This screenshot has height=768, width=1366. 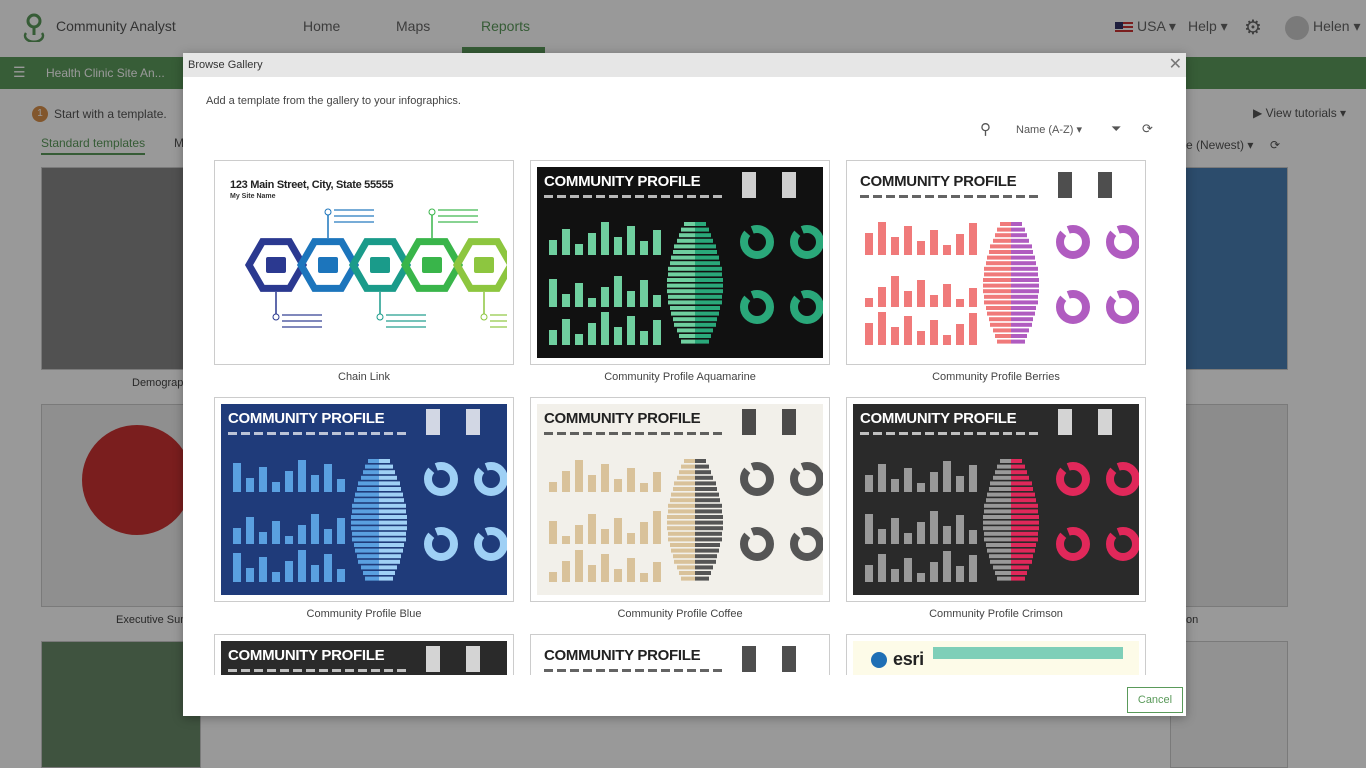 What do you see at coordinates (680, 377) in the screenshot?
I see `template-name: Community Profile Aquamarine` at bounding box center [680, 377].